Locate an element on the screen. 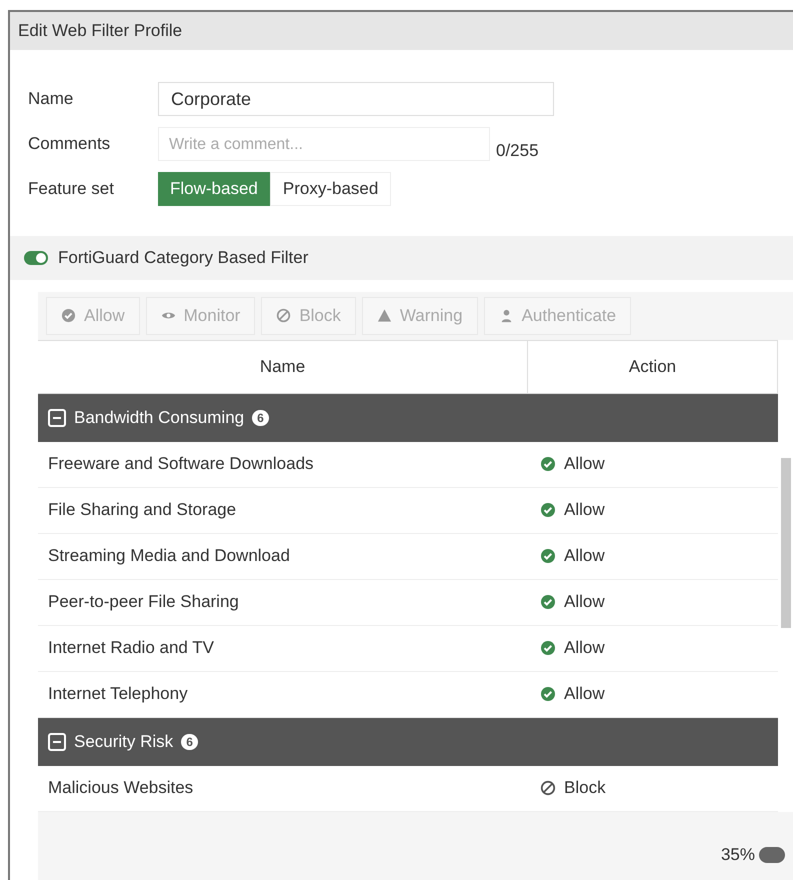 This screenshot has height=880, width=793. scrollbar is located at coordinates (786, 543).